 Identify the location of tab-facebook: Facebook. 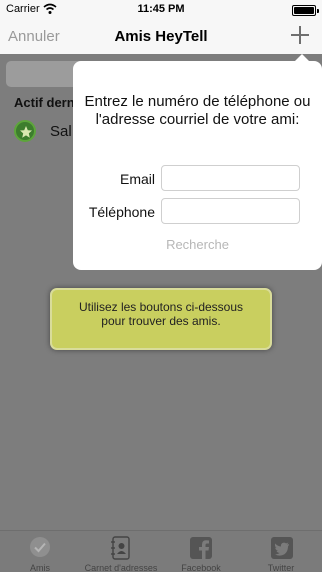
(201, 551).